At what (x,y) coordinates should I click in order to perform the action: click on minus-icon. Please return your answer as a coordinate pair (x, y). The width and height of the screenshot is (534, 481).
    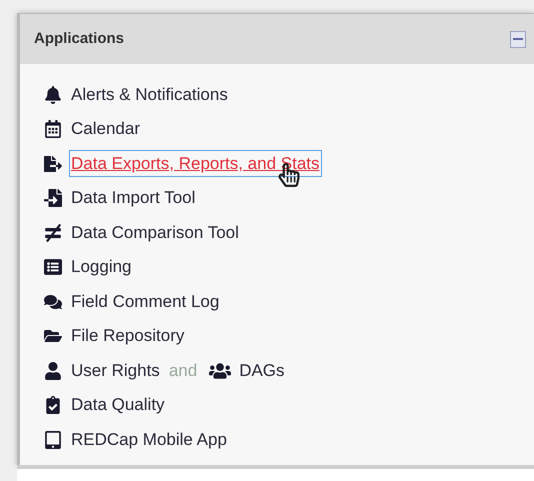
    Looking at the image, I should click on (518, 39).